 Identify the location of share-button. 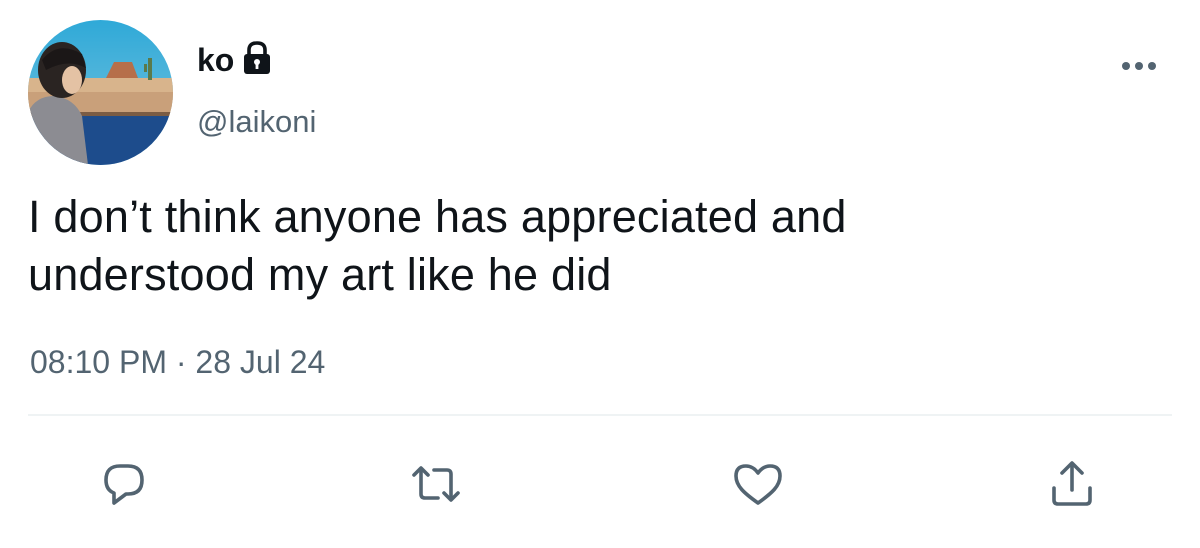
(1072, 484).